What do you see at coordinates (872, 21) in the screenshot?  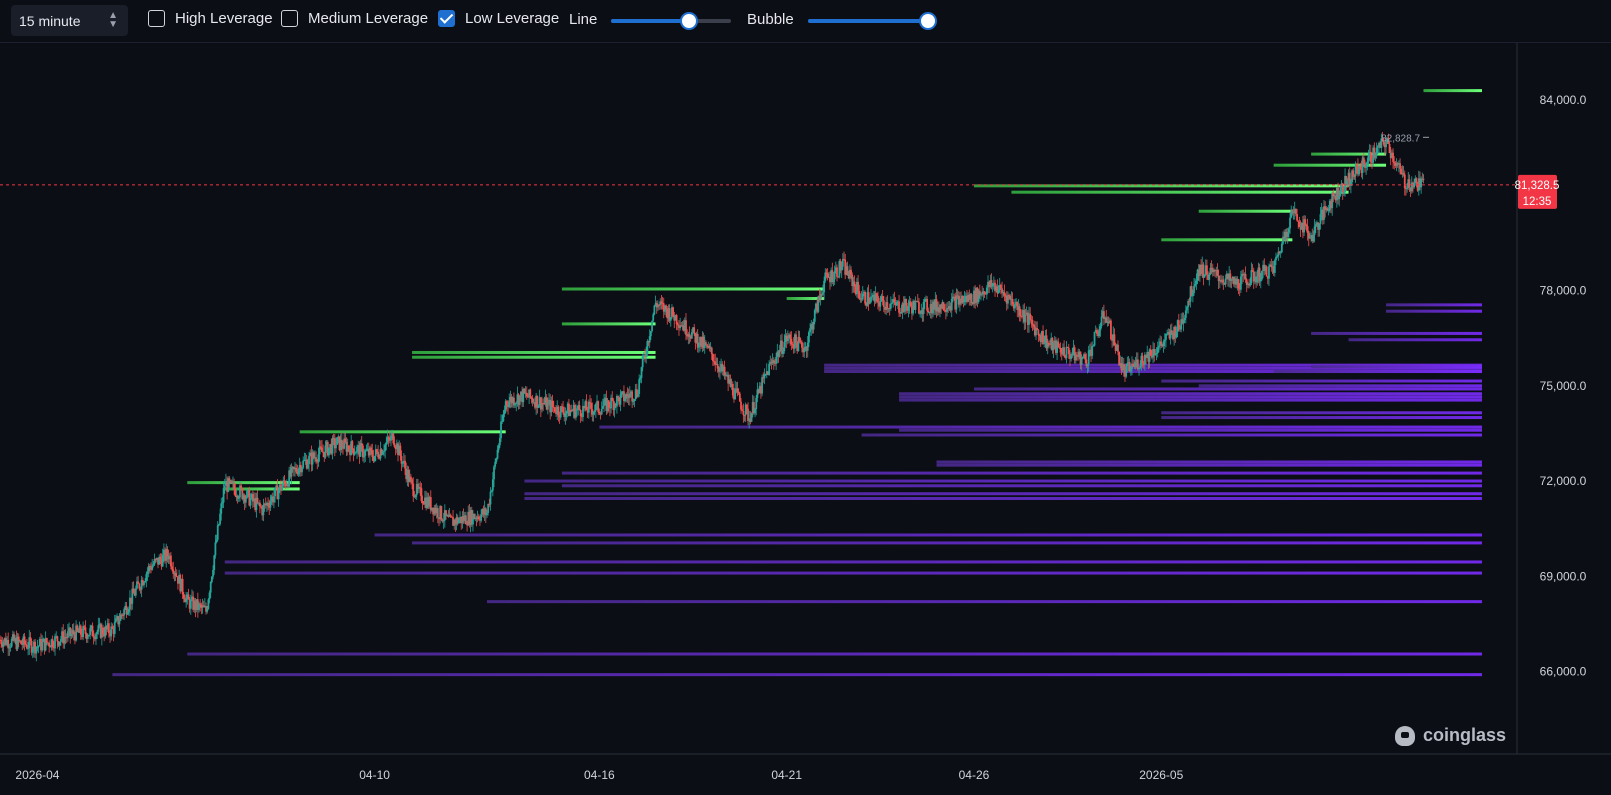 I see `bubble-slider` at bounding box center [872, 21].